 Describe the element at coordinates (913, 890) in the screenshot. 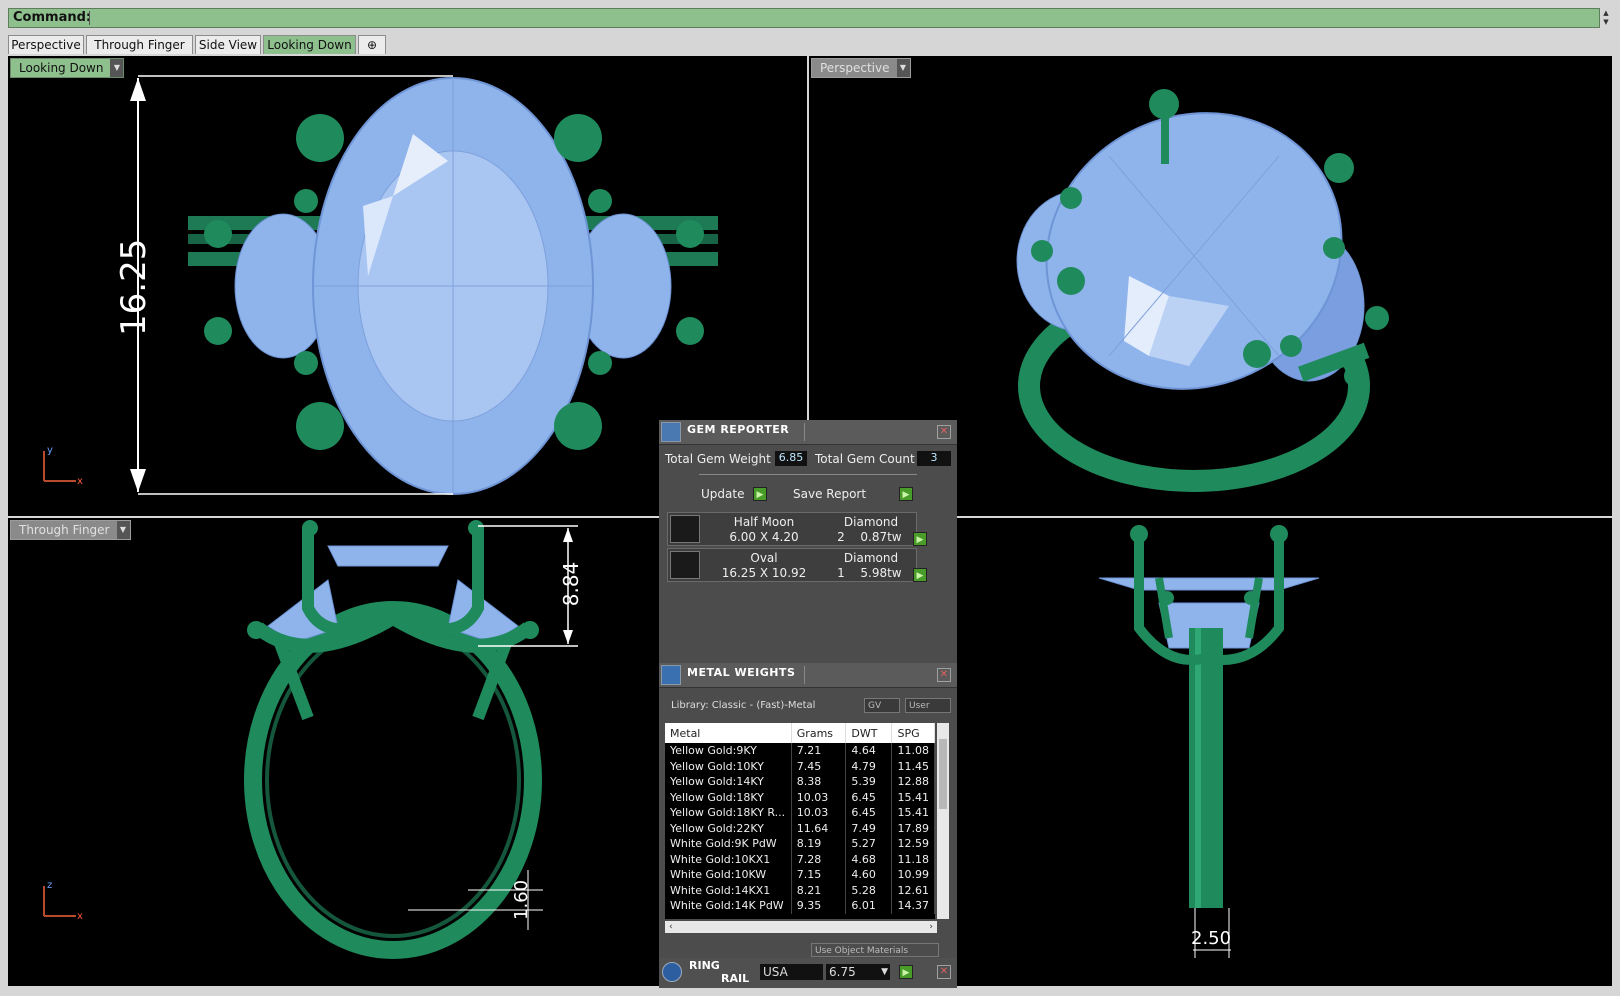

I see `cell-spg: 12.61` at that location.